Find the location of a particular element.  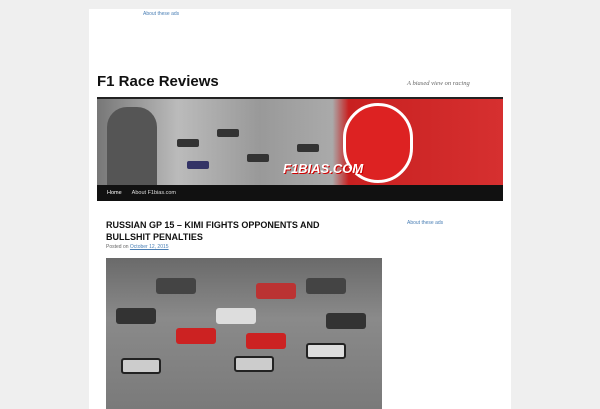

nav-about: About F1bias.com is located at coordinates (154, 193).